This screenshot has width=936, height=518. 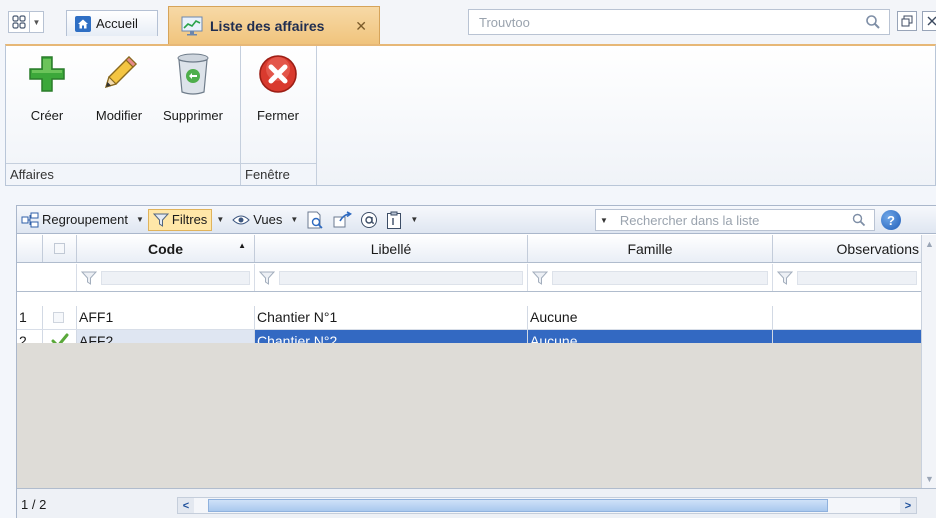 What do you see at coordinates (30, 248) in the screenshot?
I see `row-number-header` at bounding box center [30, 248].